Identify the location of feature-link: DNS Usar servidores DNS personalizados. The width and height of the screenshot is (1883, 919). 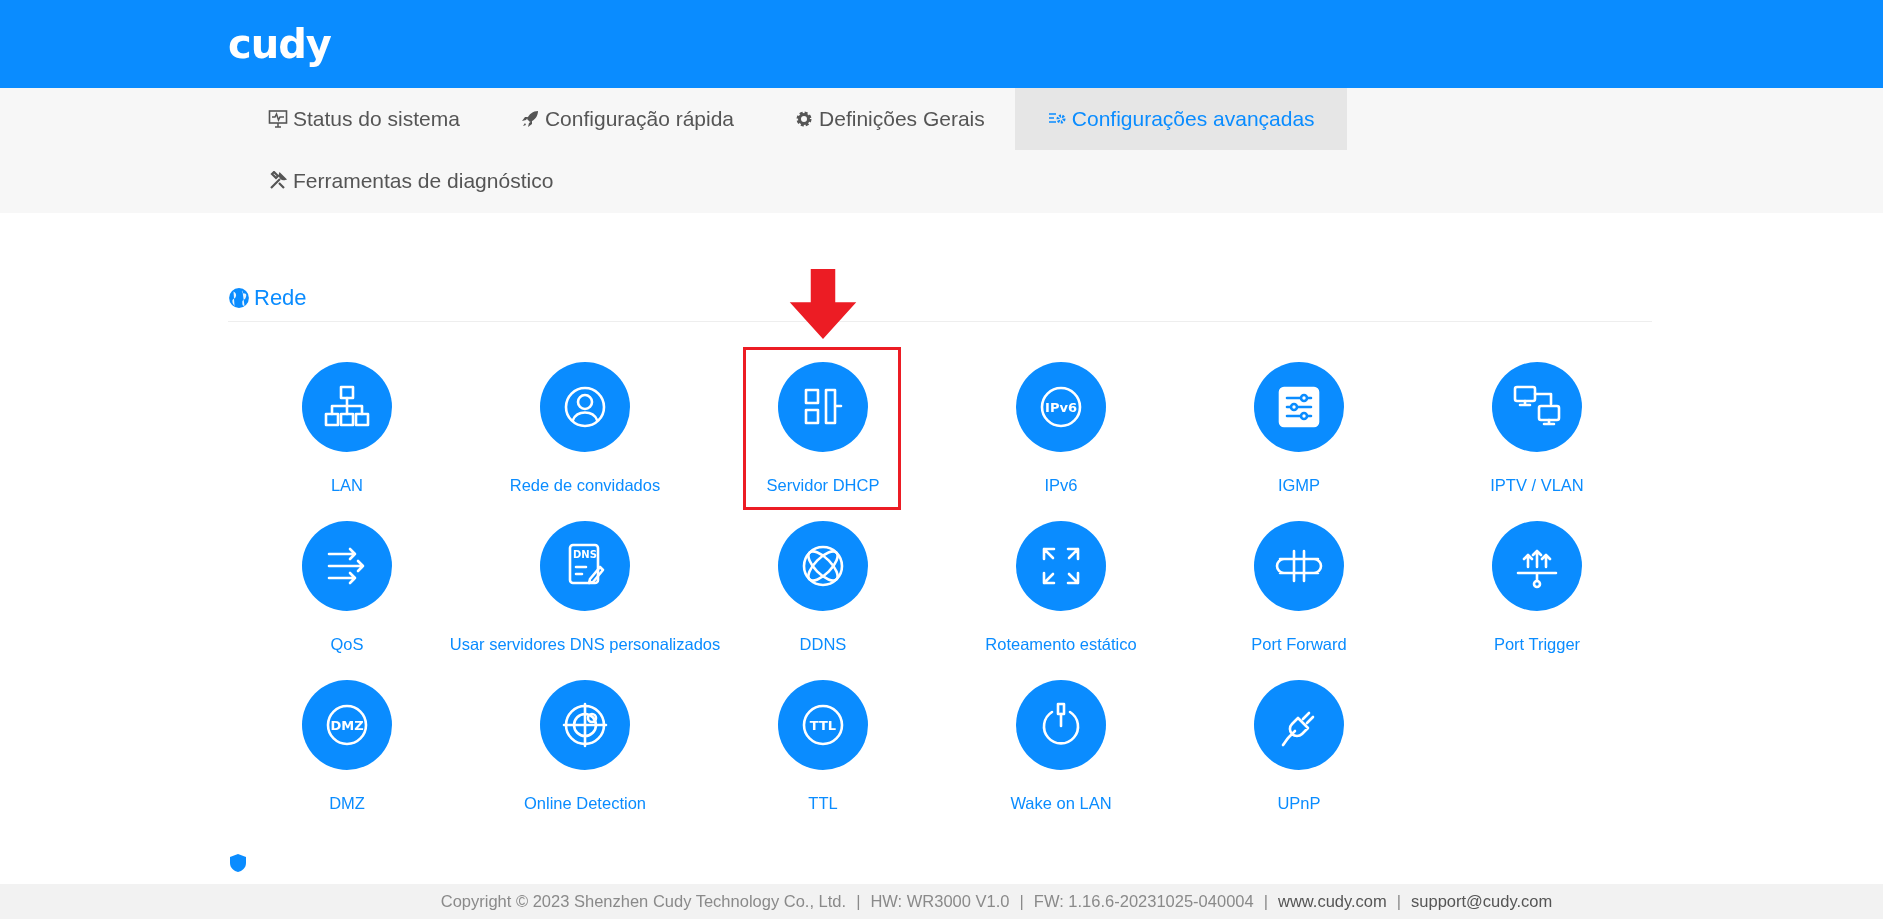
(585, 600).